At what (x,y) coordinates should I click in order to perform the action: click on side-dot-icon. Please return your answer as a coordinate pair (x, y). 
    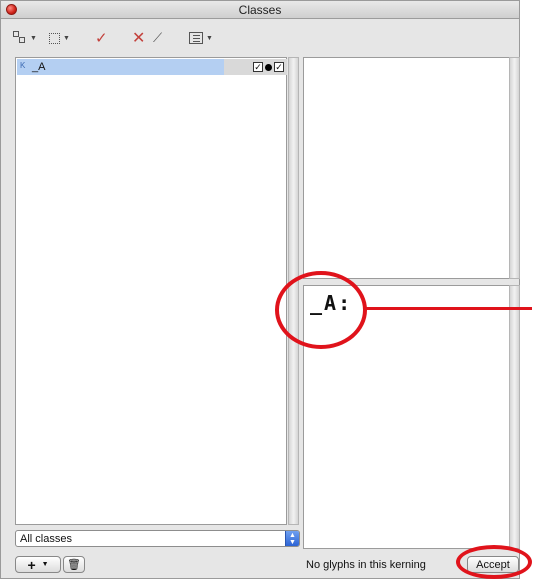
    Looking at the image, I should click on (268, 67).